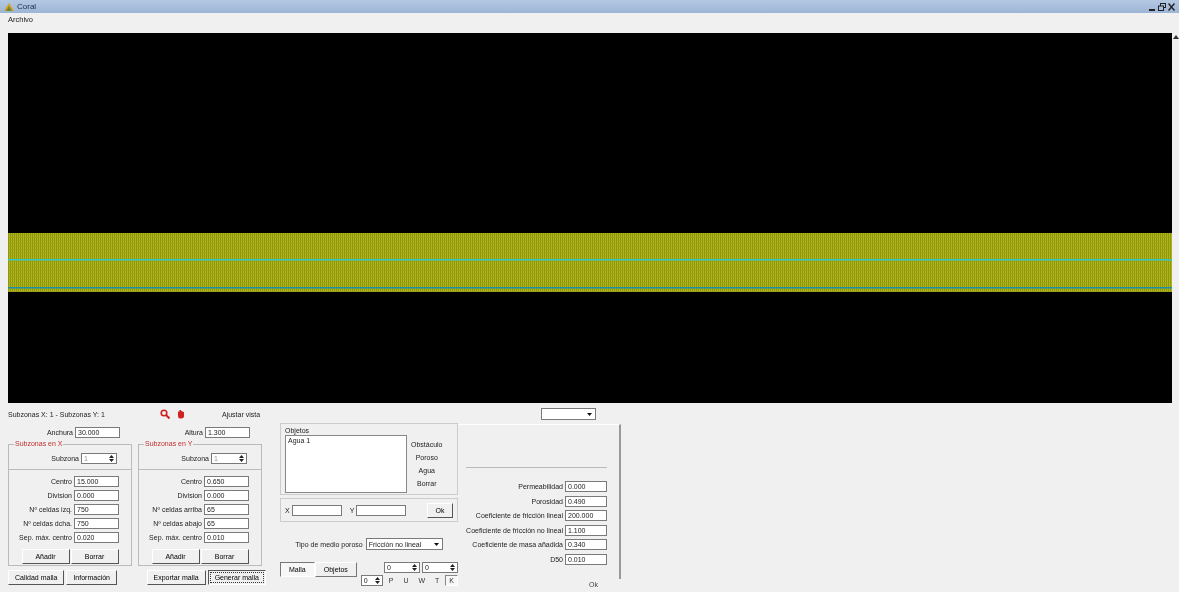 The height and width of the screenshot is (592, 1179). I want to click on close-icon, so click(1171, 6).